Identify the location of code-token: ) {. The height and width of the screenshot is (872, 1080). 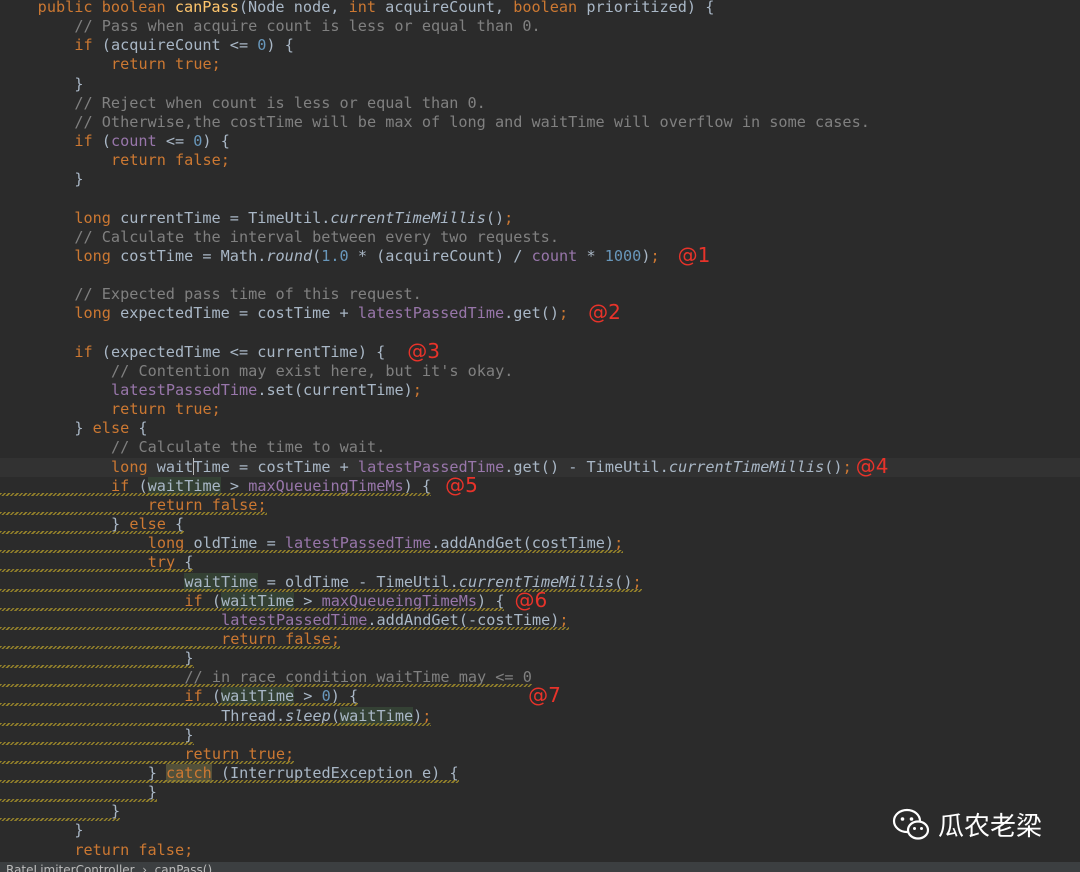
(216, 141).